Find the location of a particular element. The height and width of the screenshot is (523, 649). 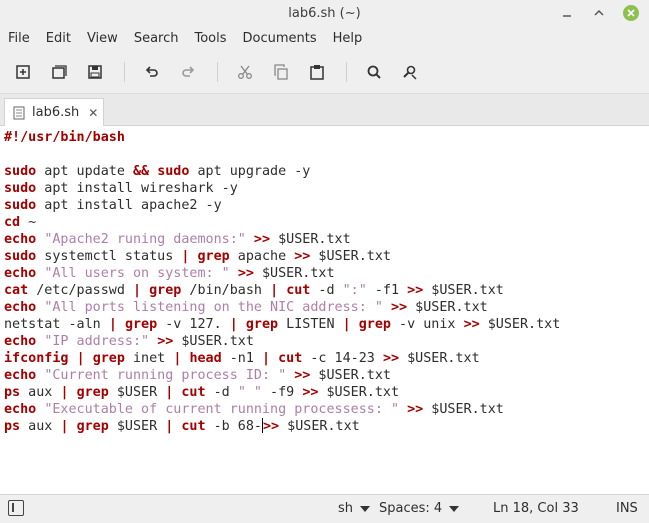

undo-button is located at coordinates (152, 72).